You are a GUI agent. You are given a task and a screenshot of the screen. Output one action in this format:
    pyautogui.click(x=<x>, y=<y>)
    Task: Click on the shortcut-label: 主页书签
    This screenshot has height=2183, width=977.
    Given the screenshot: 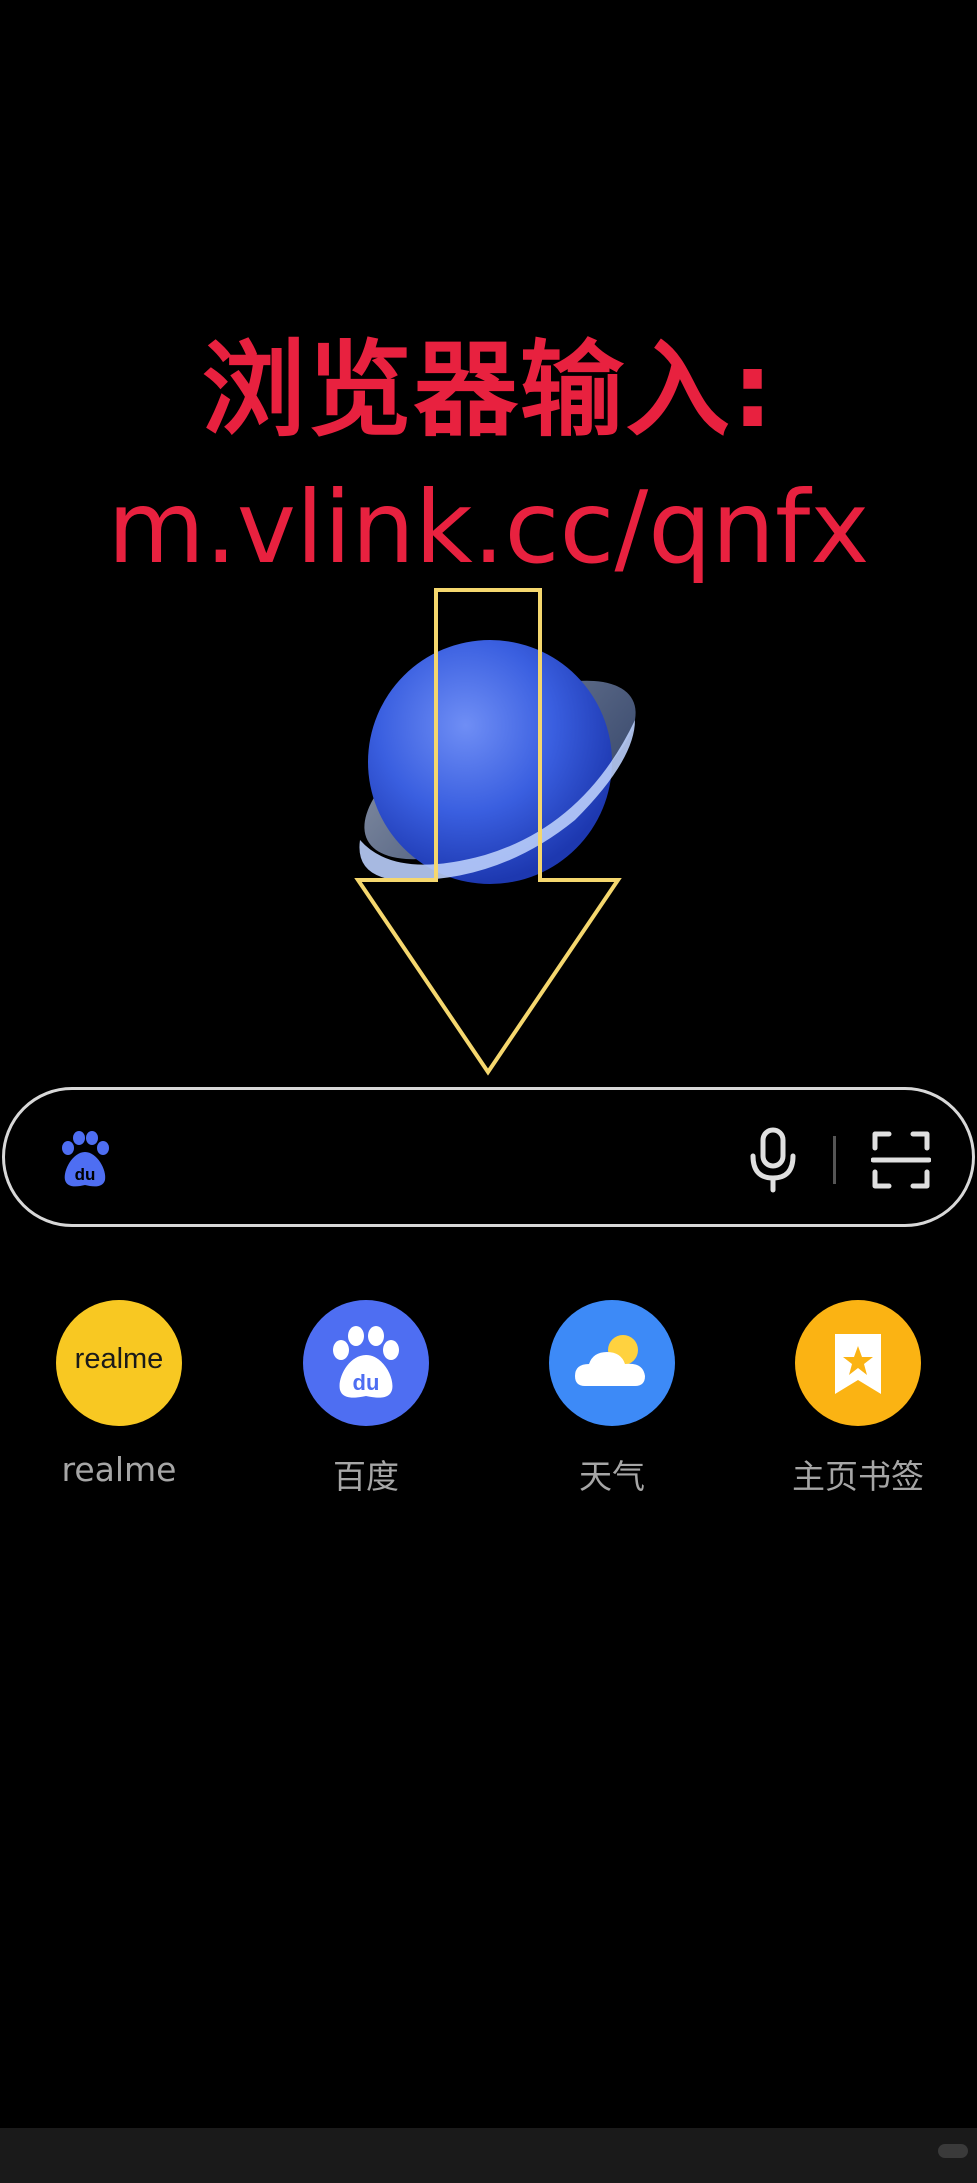 What is the action you would take?
    pyautogui.click(x=858, y=1476)
    